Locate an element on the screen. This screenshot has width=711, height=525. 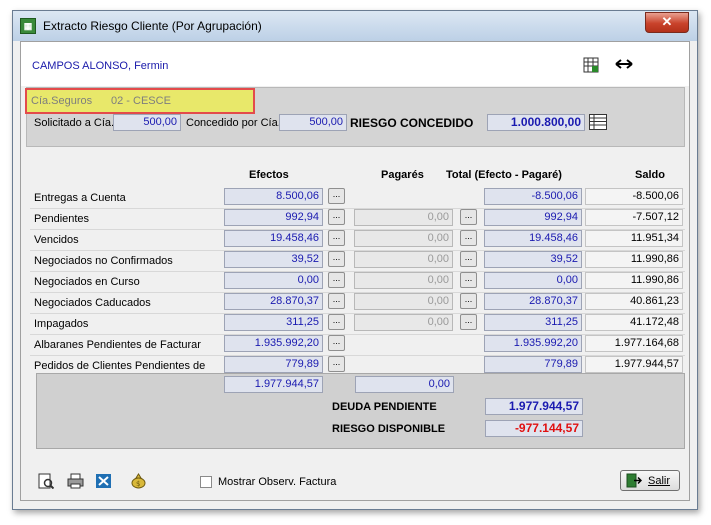
row-label: Albaranes Pendientes de Facturar is located at coordinates (117, 345).